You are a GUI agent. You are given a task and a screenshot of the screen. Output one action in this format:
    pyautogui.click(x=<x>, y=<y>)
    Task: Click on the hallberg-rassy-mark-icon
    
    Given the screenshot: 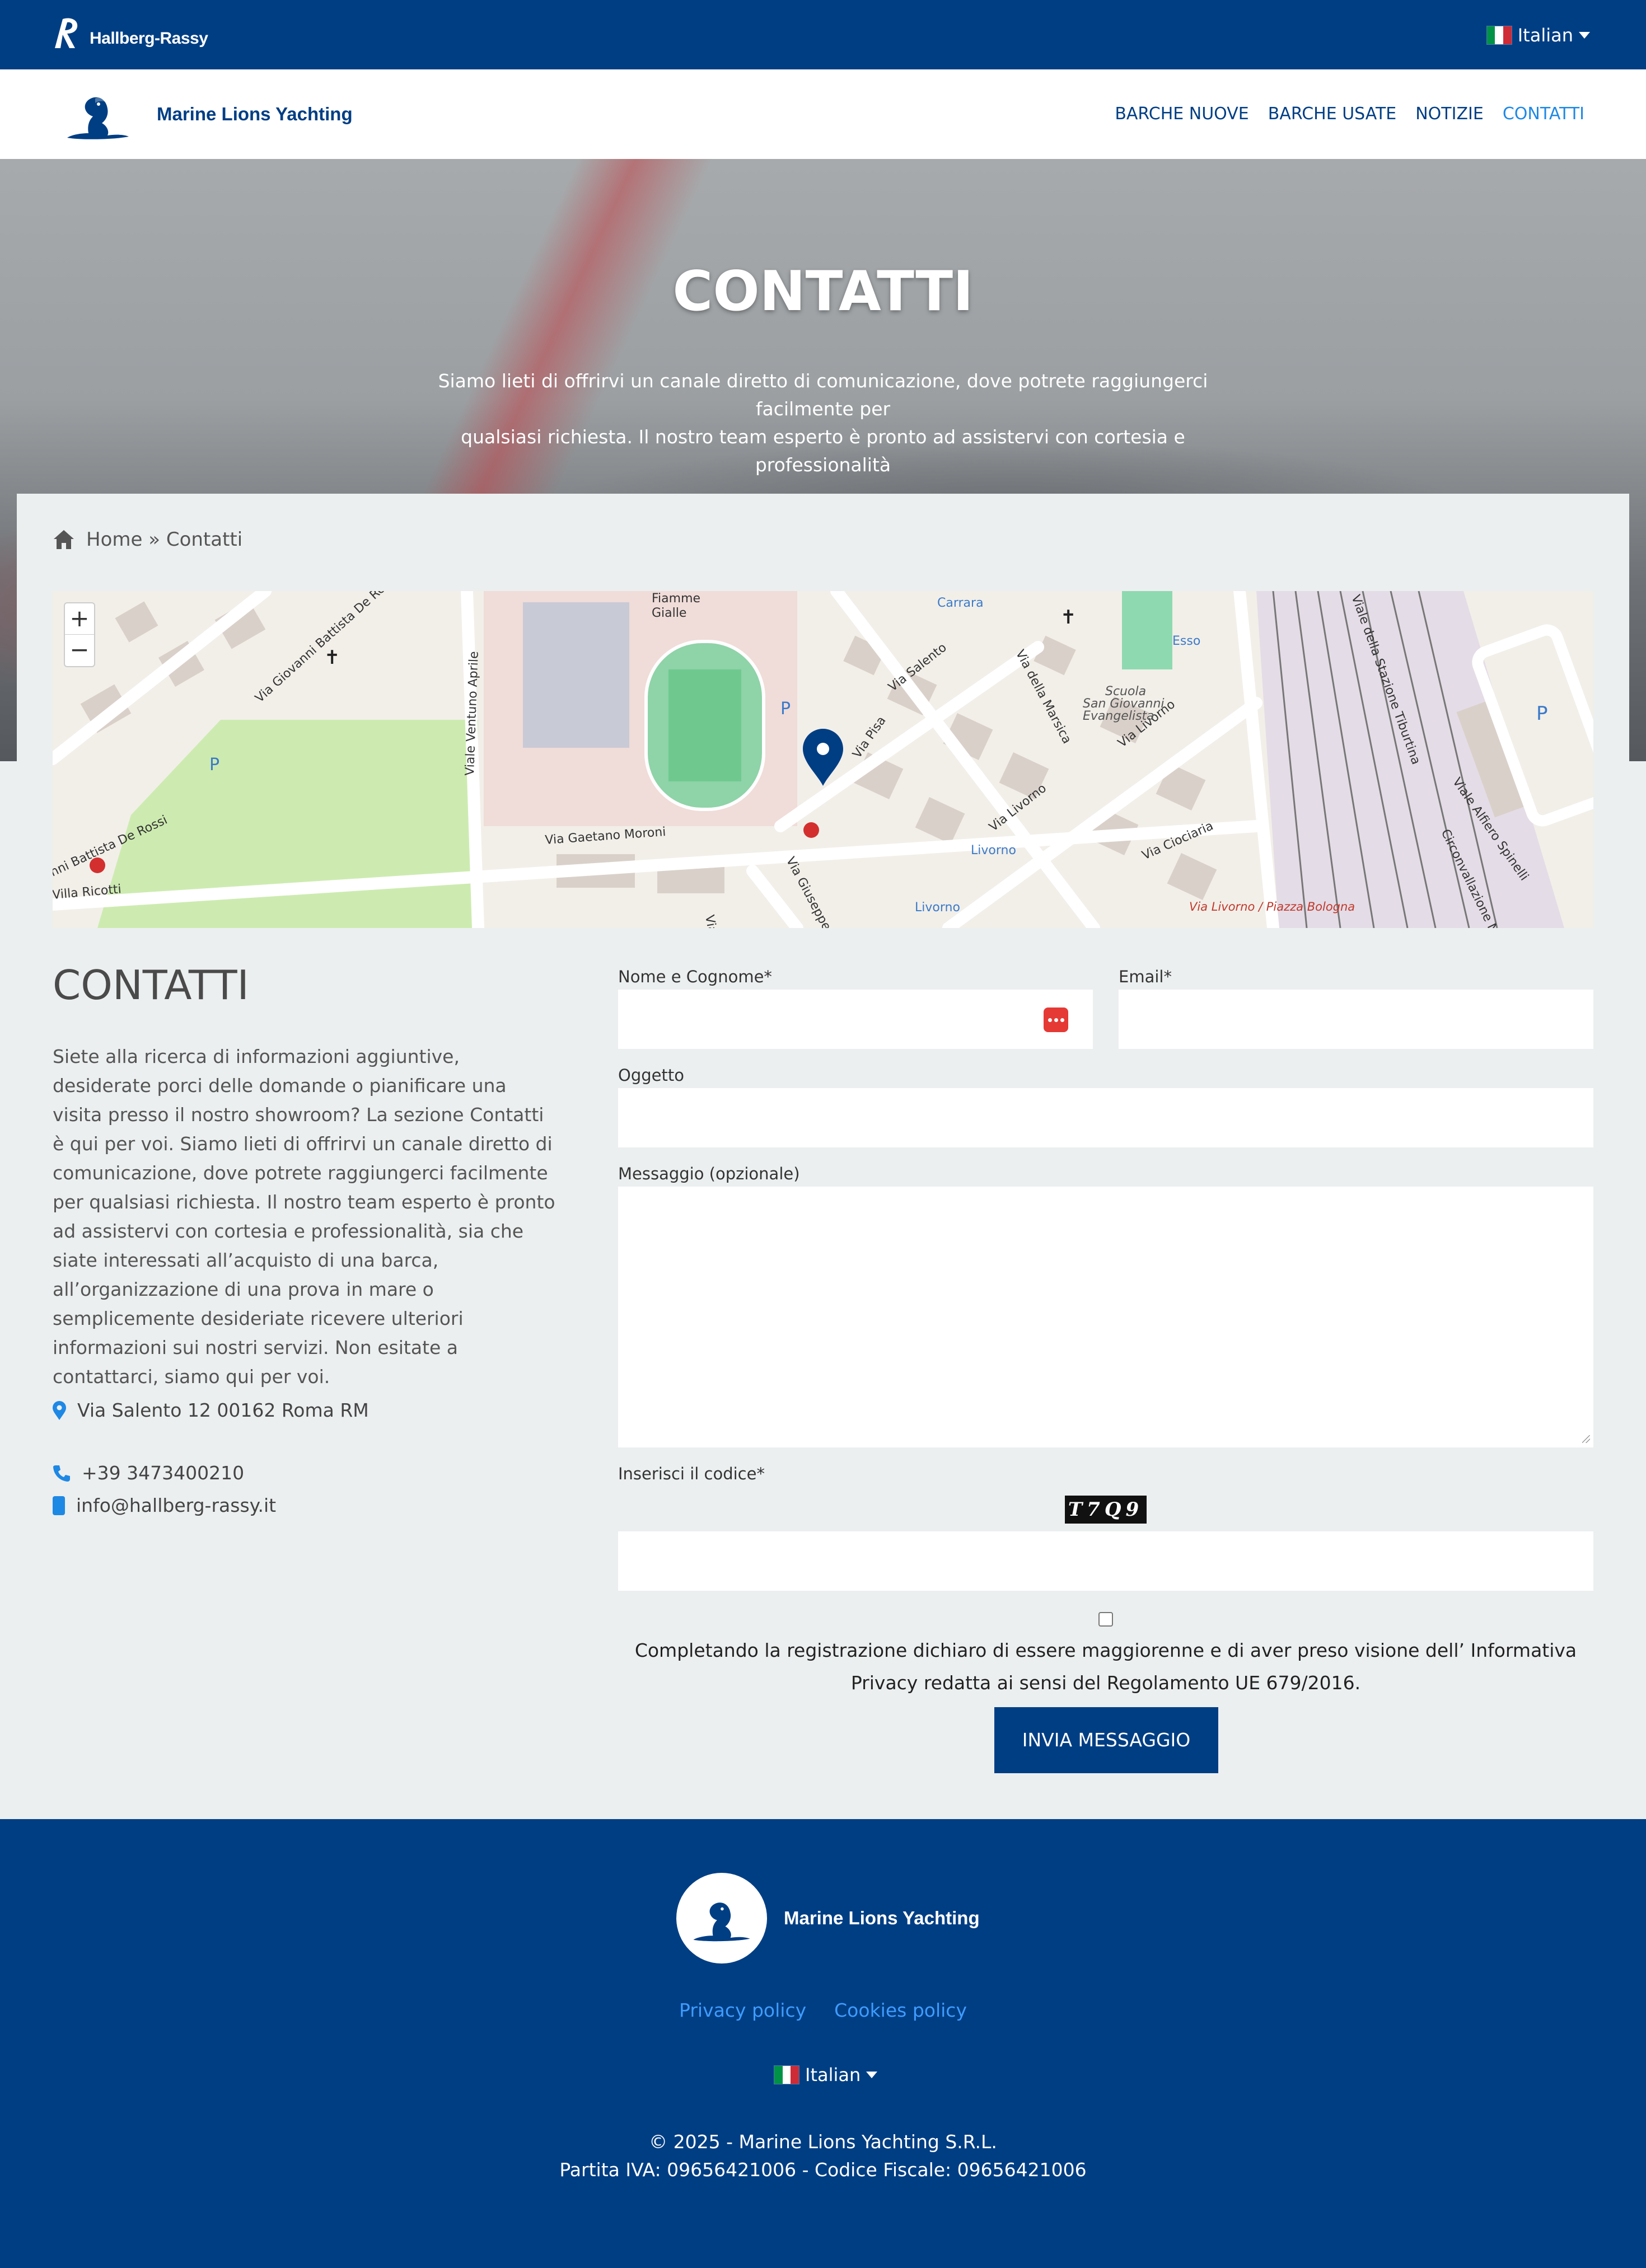 What is the action you would take?
    pyautogui.click(x=66, y=33)
    